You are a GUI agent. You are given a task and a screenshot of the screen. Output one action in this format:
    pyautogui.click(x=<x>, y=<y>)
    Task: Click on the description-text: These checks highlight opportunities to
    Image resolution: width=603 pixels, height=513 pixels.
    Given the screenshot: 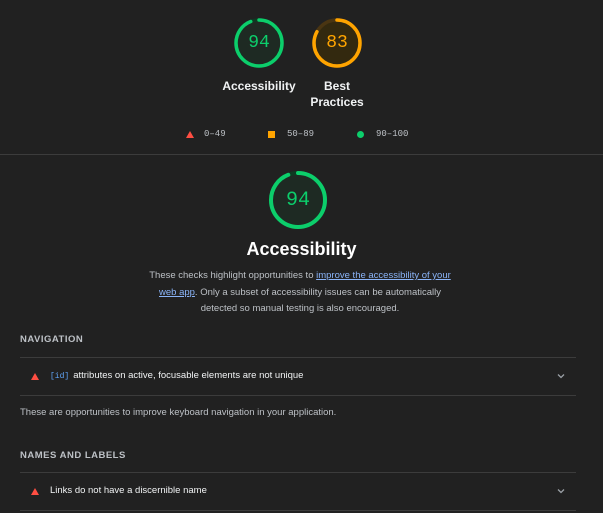 What is the action you would take?
    pyautogui.click(x=233, y=275)
    